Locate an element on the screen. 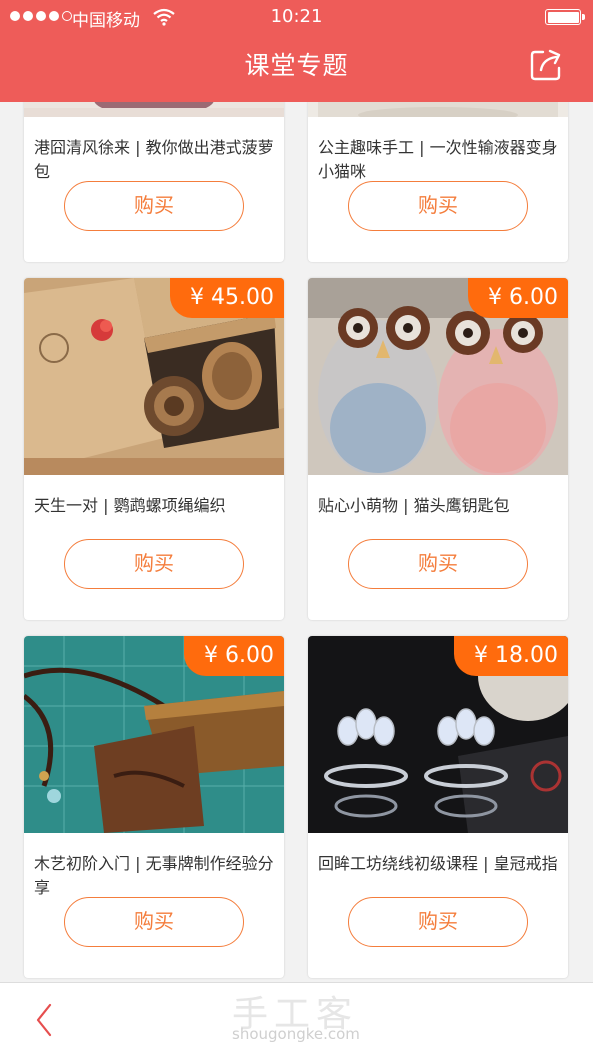  course-card: ¥ 6.00 木艺初阶入门 | 无事牌制作经验分享 购买 is located at coordinates (154, 807).